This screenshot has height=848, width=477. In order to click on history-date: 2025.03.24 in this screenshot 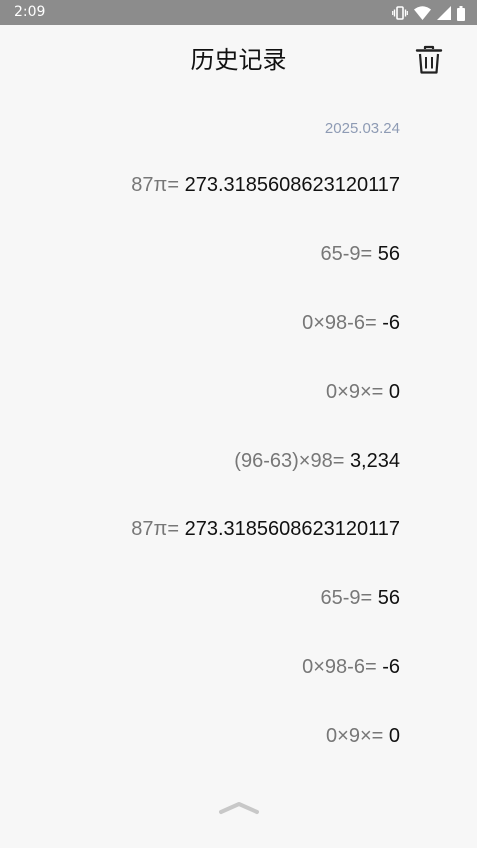, I will do `click(362, 128)`.